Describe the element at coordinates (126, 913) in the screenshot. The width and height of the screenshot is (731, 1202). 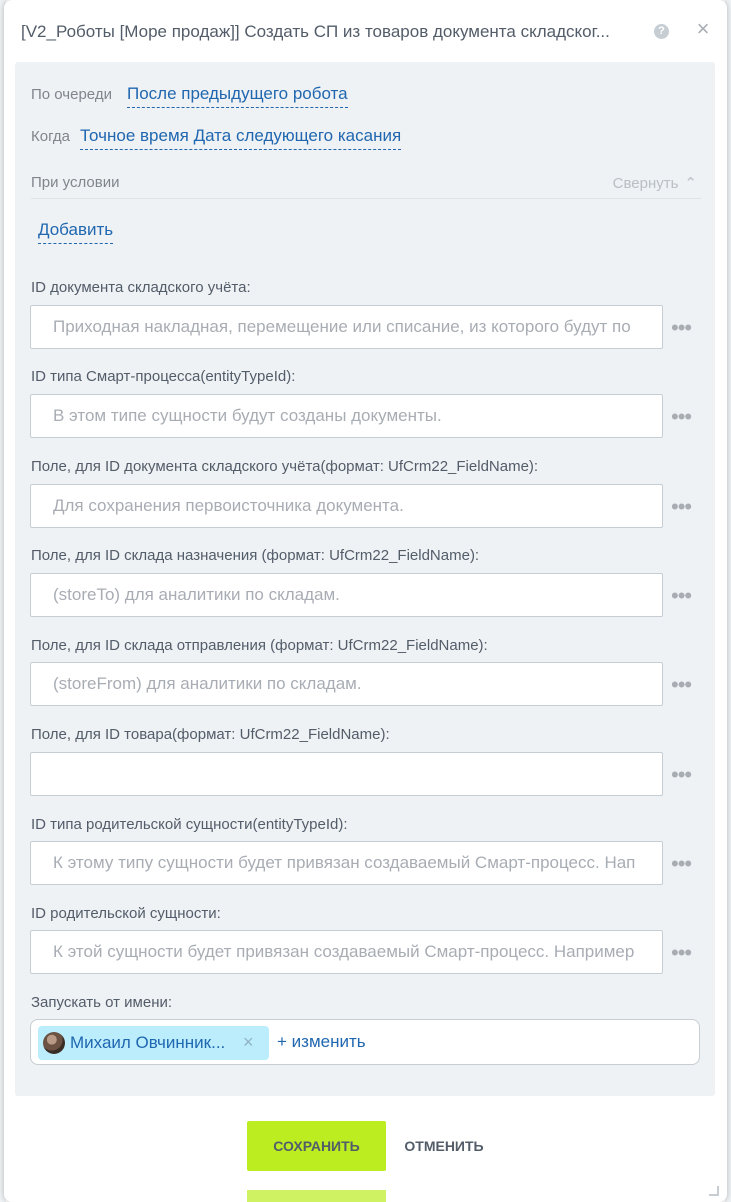
I see `field-label-parent-id: ID родительской сущности:` at that location.